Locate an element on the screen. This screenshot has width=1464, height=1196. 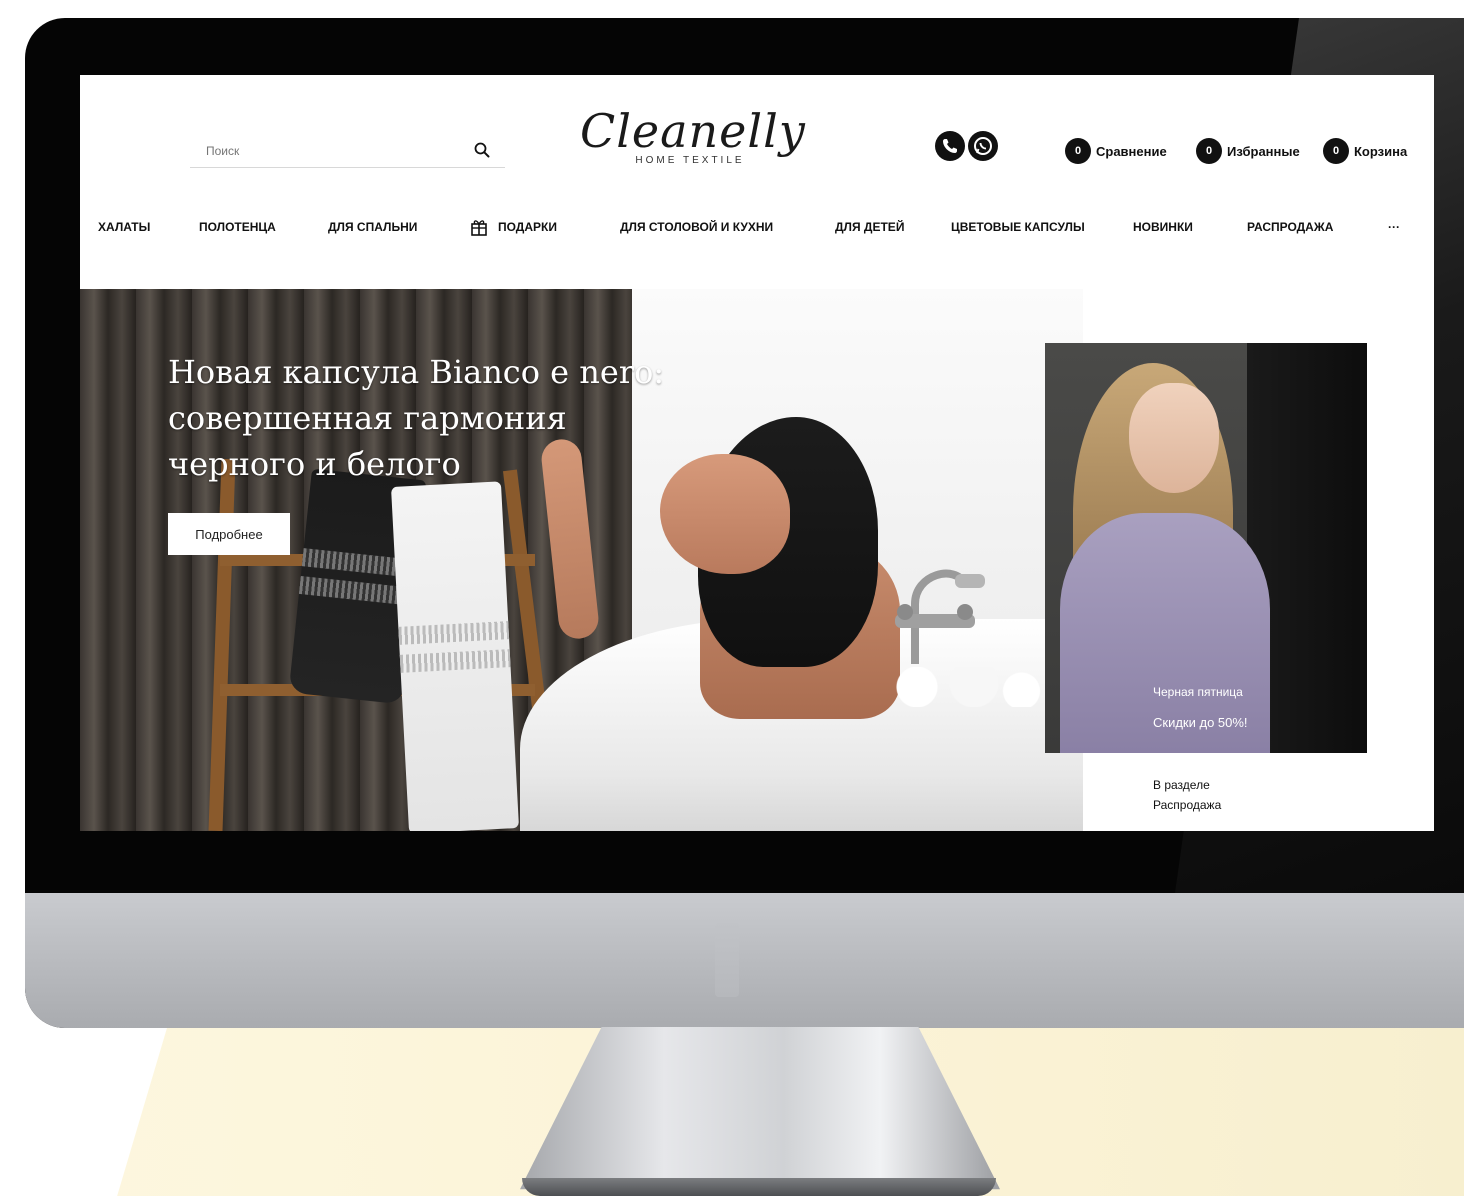
monitor-chin is located at coordinates (744, 960).